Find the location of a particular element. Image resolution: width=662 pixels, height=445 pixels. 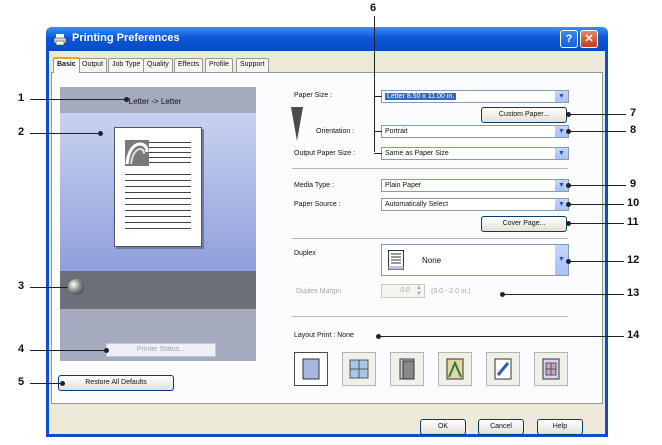

duplex-margin-value: 0.0 is located at coordinates (405, 290).